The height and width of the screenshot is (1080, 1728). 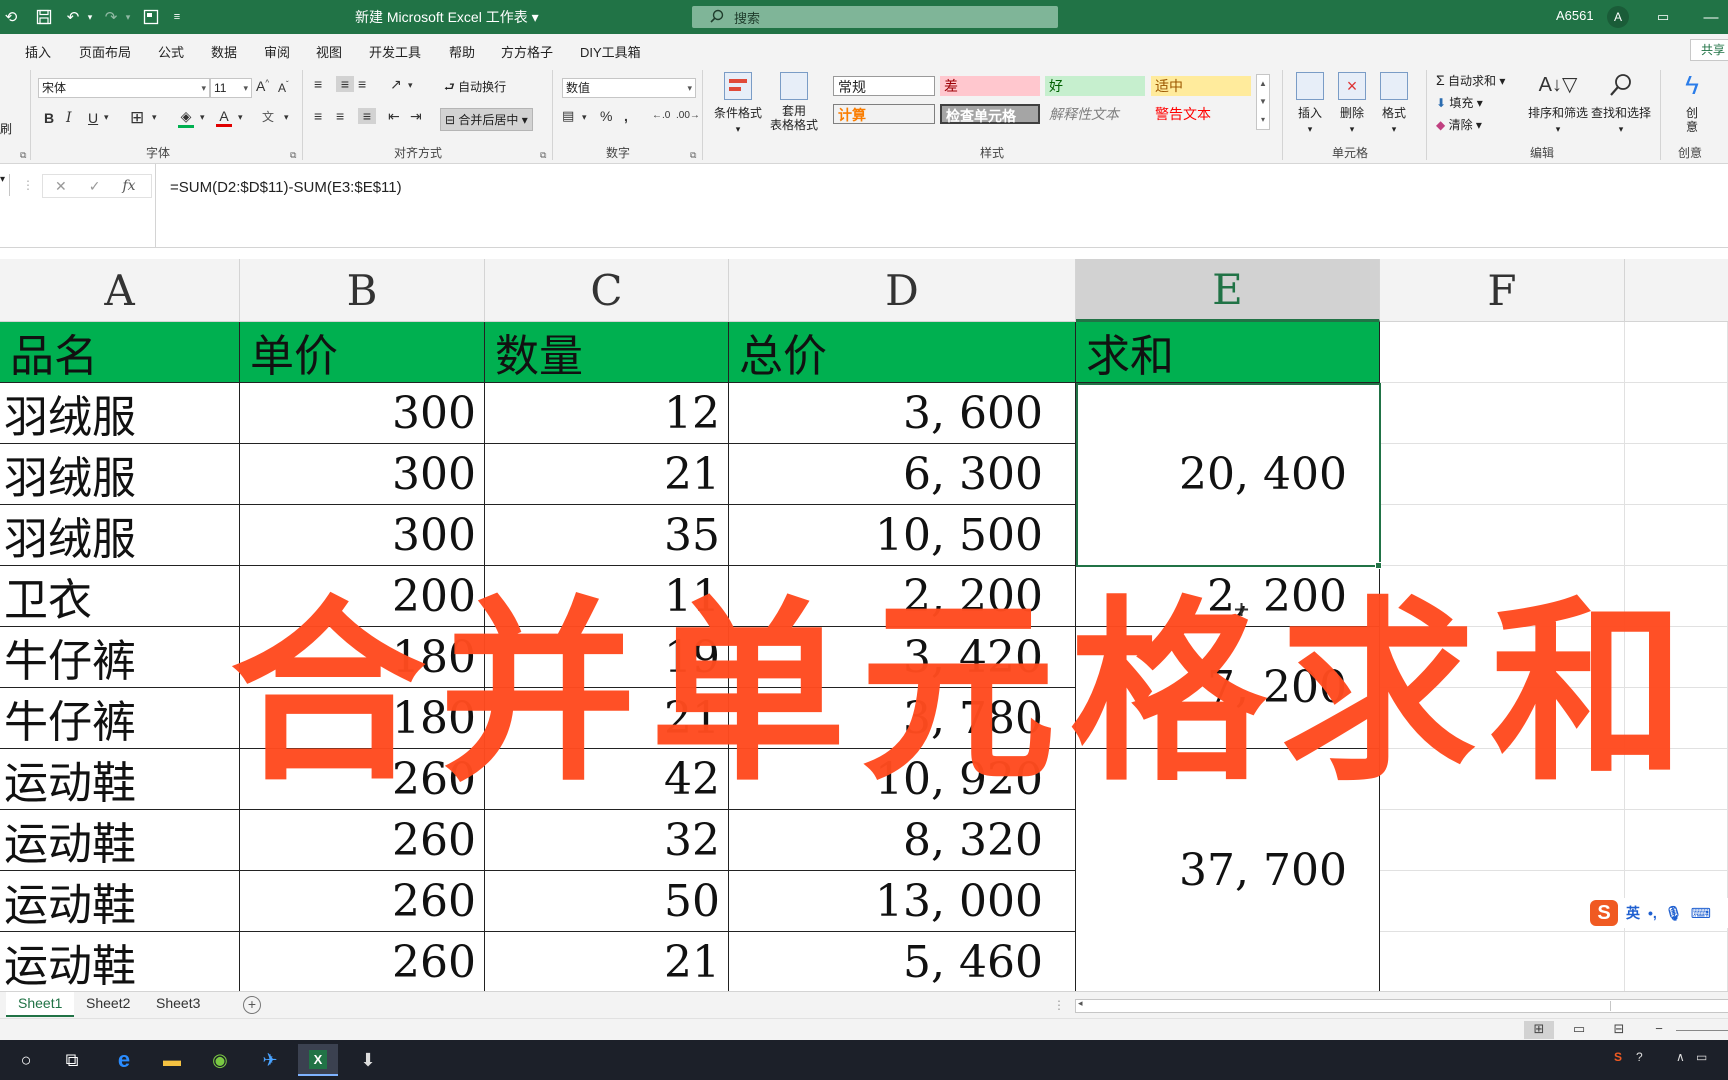 What do you see at coordinates (1263, 102) in the screenshot?
I see `styles-gallery-scroll: ▲ ▼ ▾` at bounding box center [1263, 102].